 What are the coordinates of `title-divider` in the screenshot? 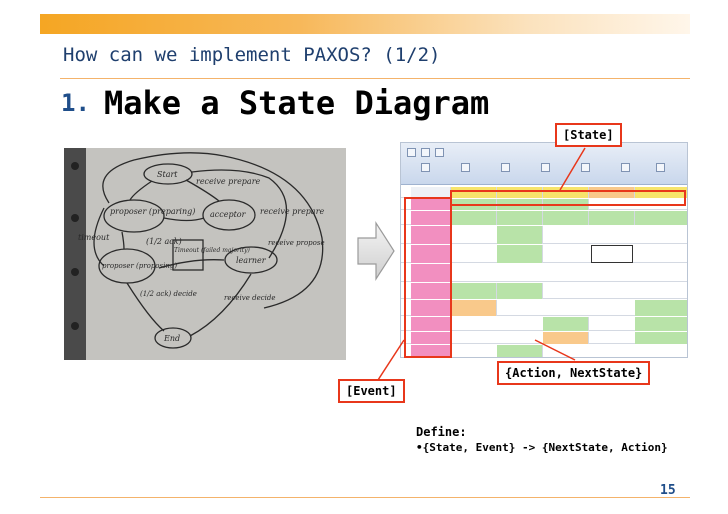 It's located at (375, 78).